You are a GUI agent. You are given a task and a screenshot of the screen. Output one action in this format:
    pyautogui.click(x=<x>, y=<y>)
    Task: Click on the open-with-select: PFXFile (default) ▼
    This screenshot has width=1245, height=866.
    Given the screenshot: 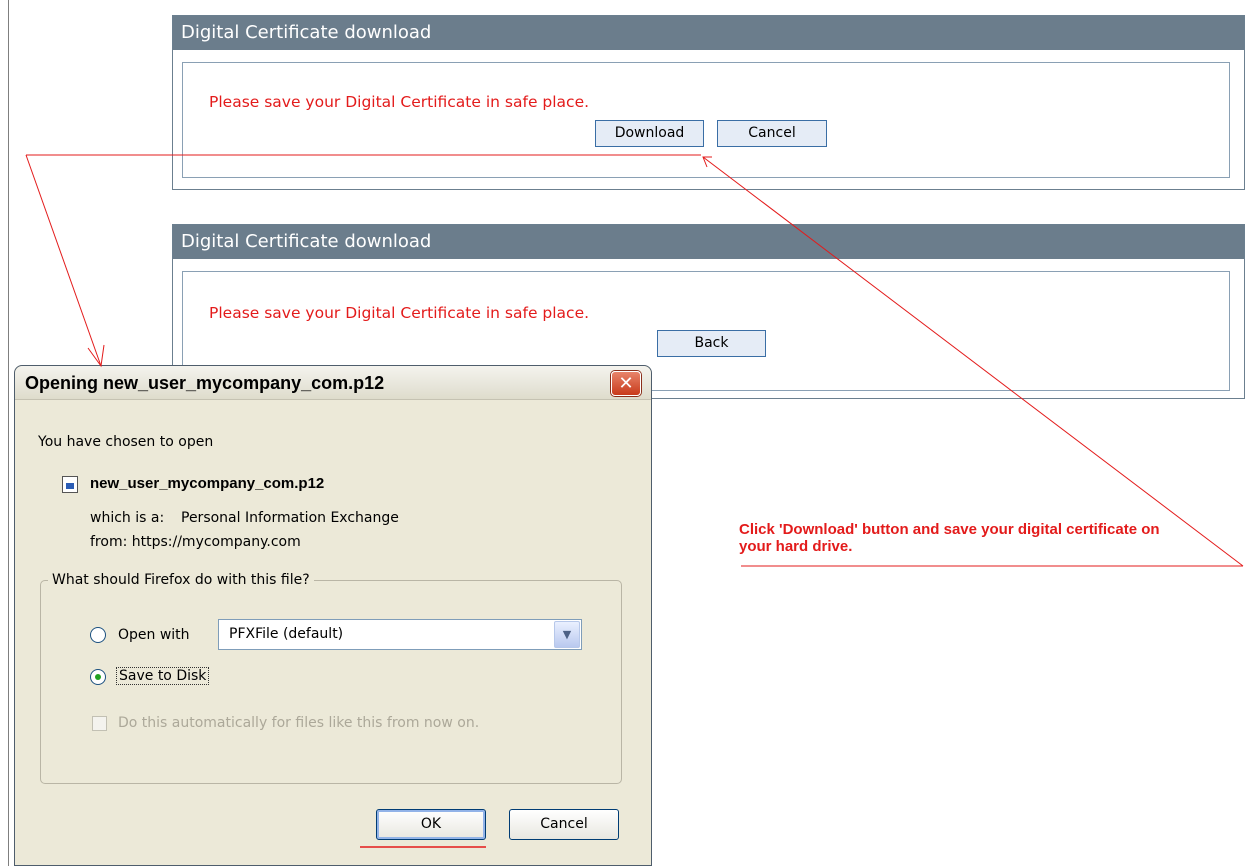 What is the action you would take?
    pyautogui.click(x=400, y=634)
    